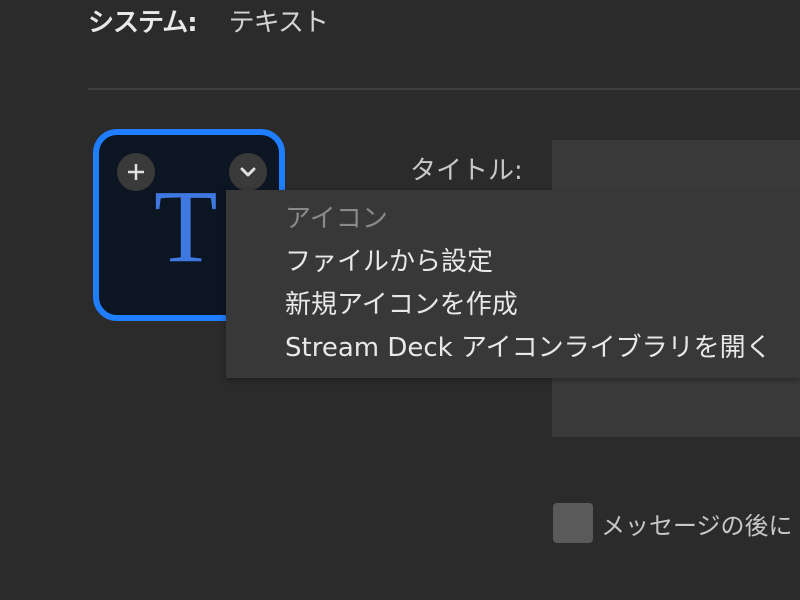 The width and height of the screenshot is (800, 600). Describe the element at coordinates (528, 348) in the screenshot. I see `menu-item-open-icon-library: Stream Deck アイコンライブラリを開く` at that location.